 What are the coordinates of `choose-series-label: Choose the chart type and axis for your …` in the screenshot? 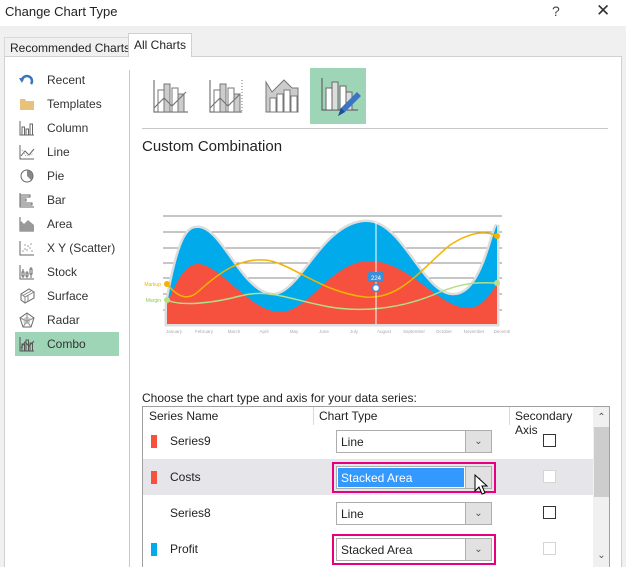 It's located at (279, 398).